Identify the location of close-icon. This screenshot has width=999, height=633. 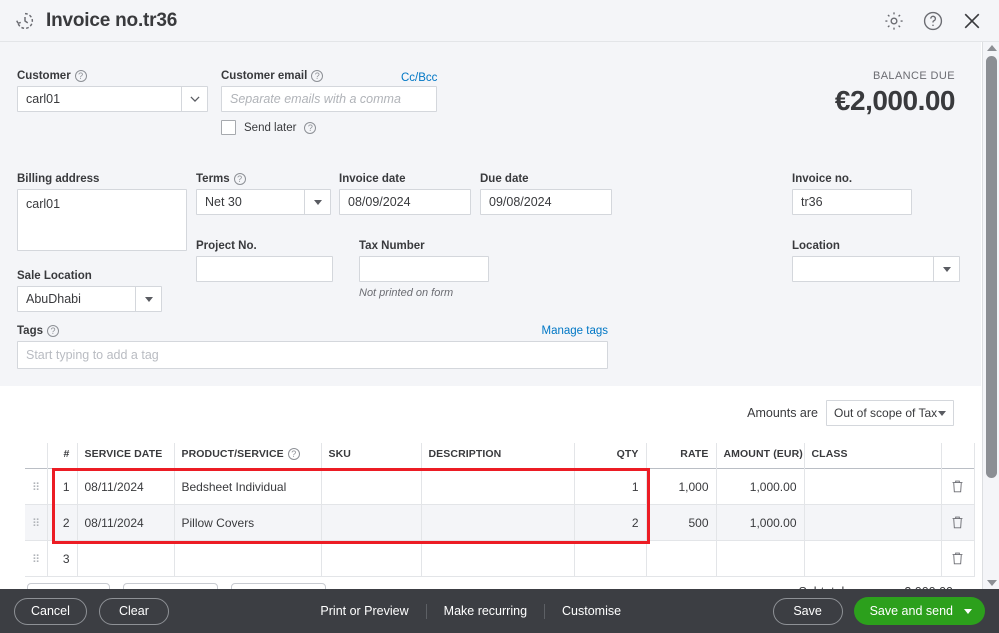
(972, 21).